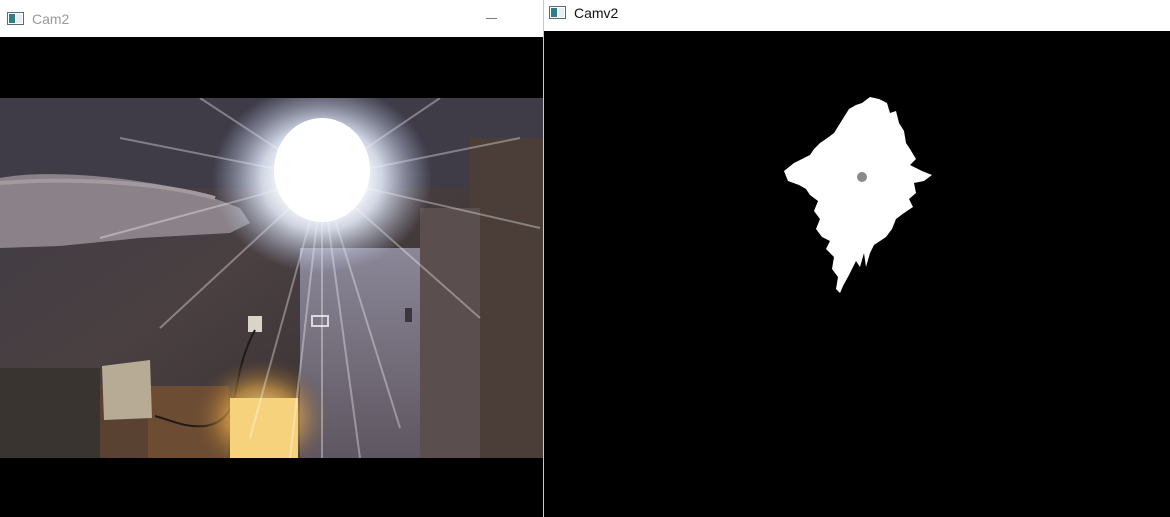 This screenshot has height=517, width=1170. What do you see at coordinates (596, 12) in the screenshot?
I see `window-title: Camv2` at bounding box center [596, 12].